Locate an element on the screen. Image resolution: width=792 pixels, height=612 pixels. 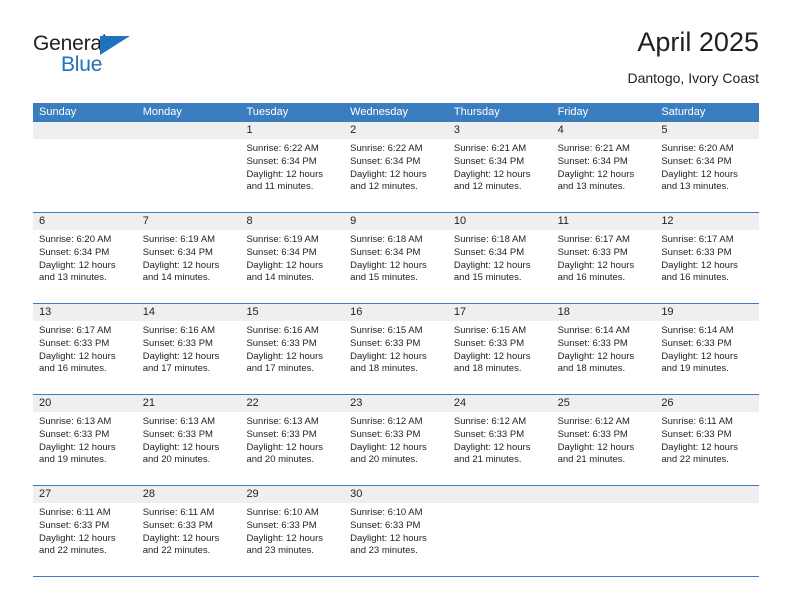
day-number-bar: 1 is located at coordinates (292, 130).